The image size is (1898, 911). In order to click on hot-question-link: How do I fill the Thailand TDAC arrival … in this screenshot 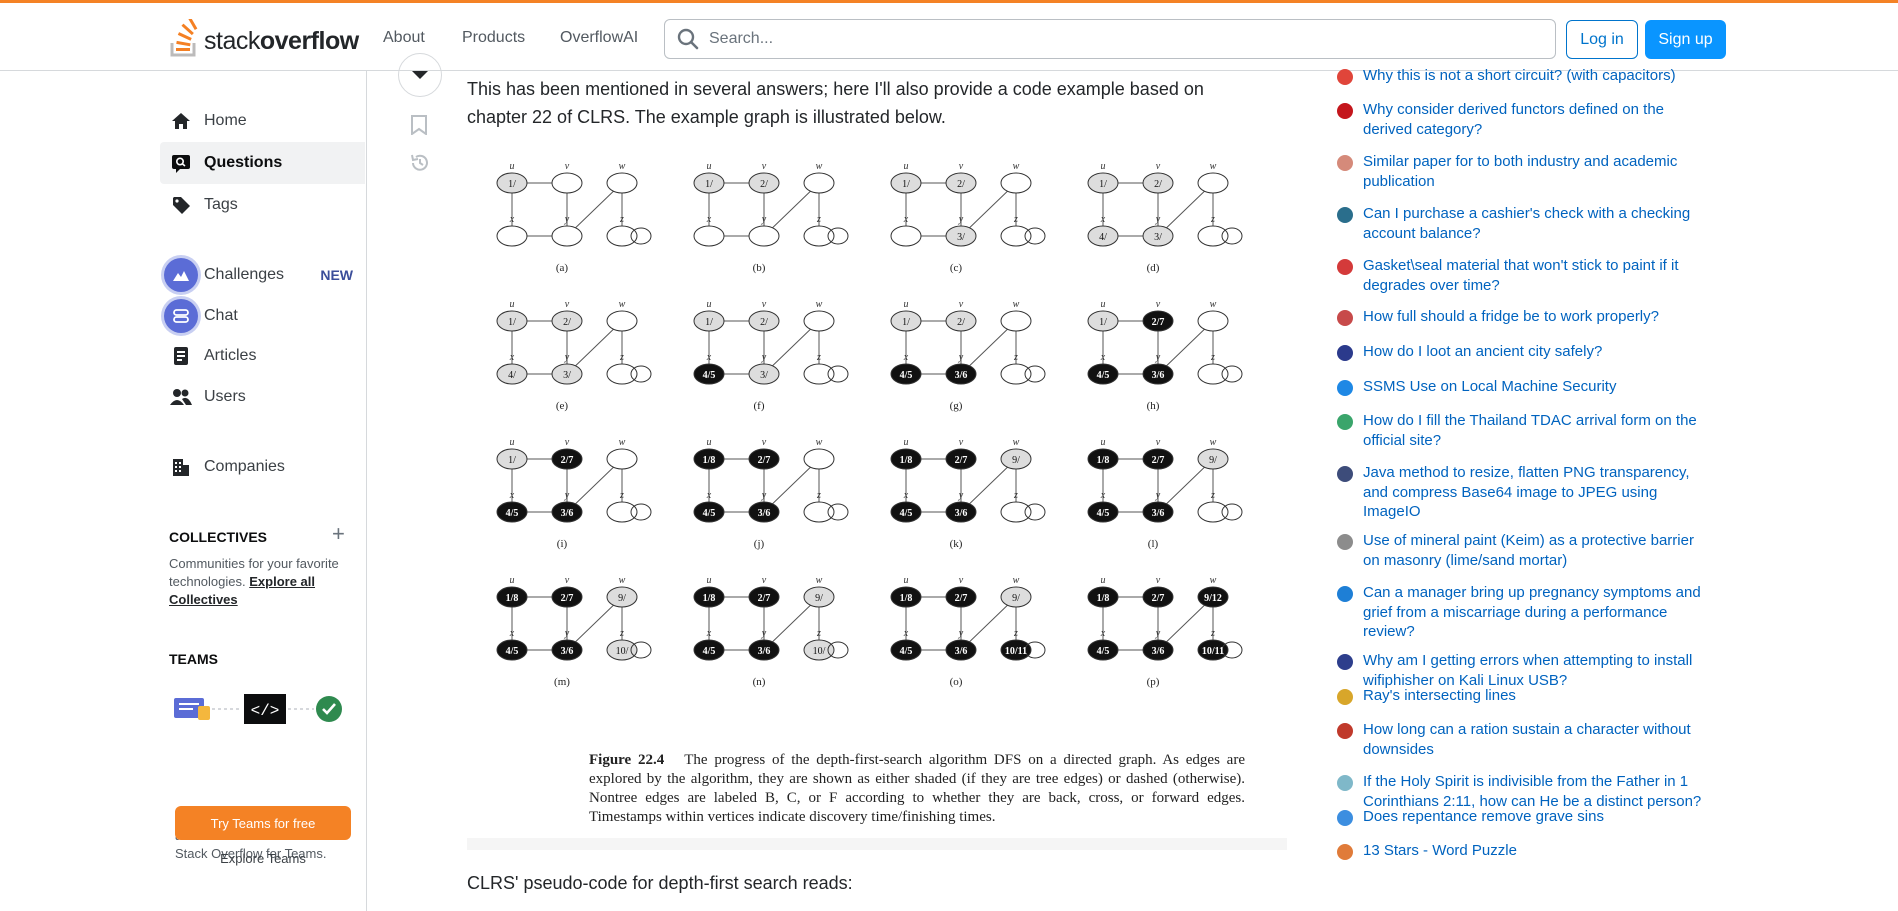, I will do `click(1533, 430)`.